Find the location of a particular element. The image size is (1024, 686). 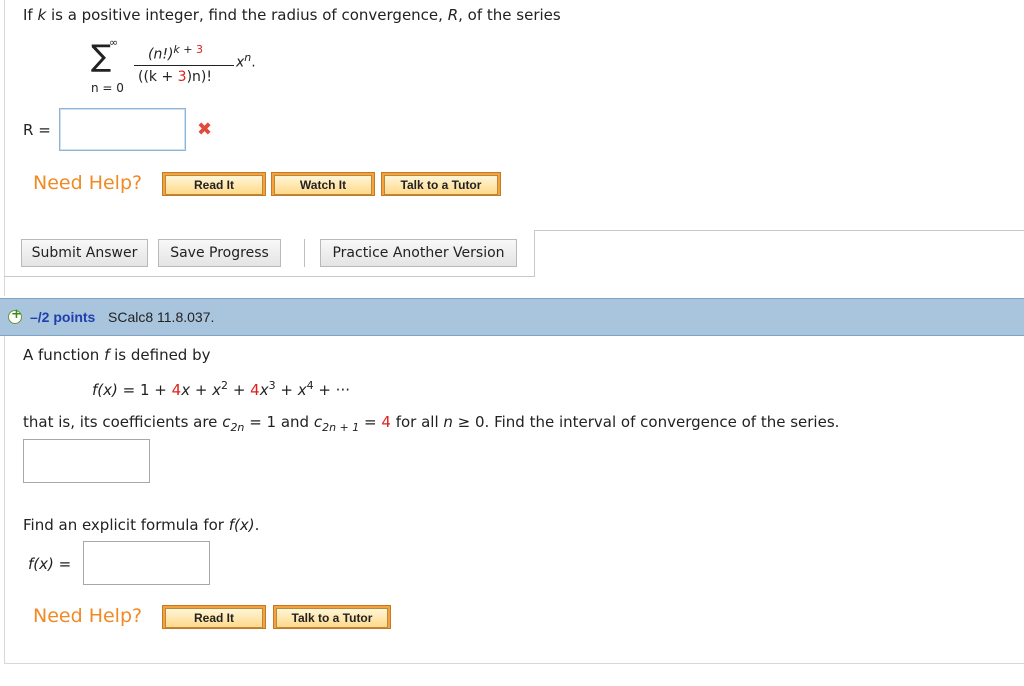

formula-prompt: Find an explicit formula for f(x). is located at coordinates (141, 525).